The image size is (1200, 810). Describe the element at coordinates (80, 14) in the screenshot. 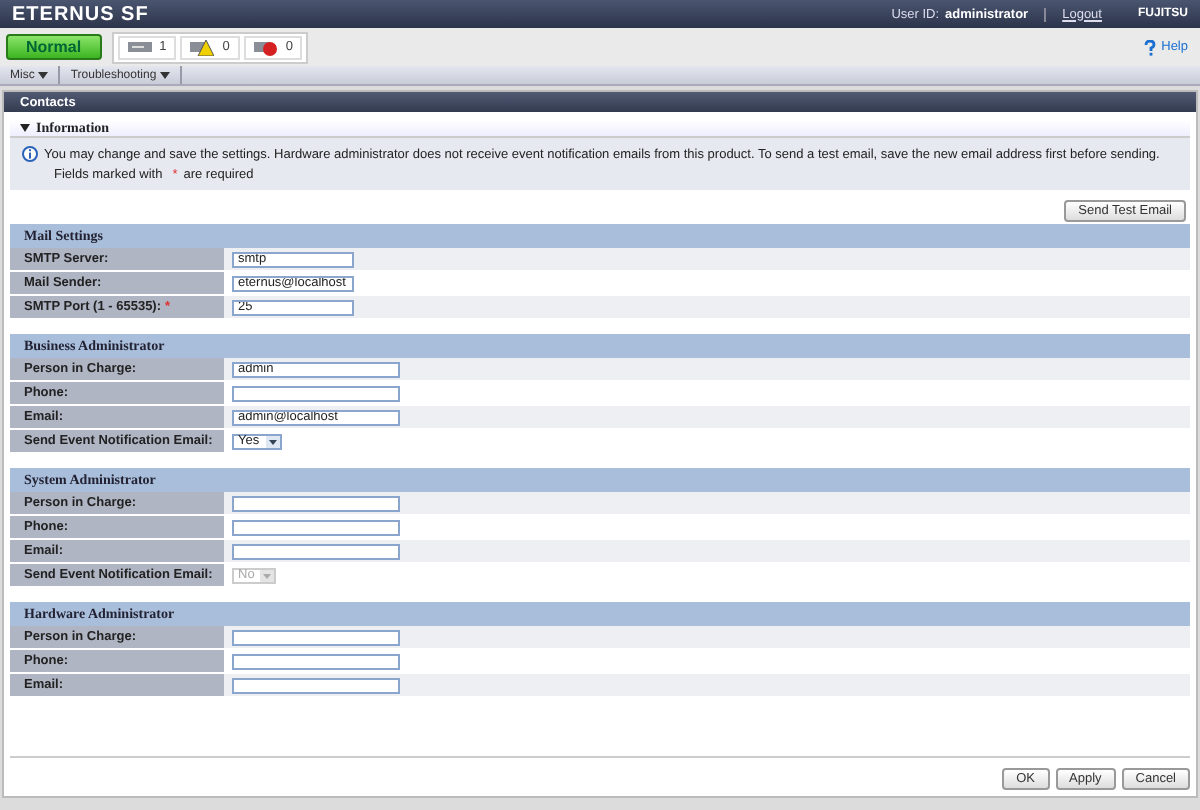

I see `product-name: ETERNUS SF` at that location.